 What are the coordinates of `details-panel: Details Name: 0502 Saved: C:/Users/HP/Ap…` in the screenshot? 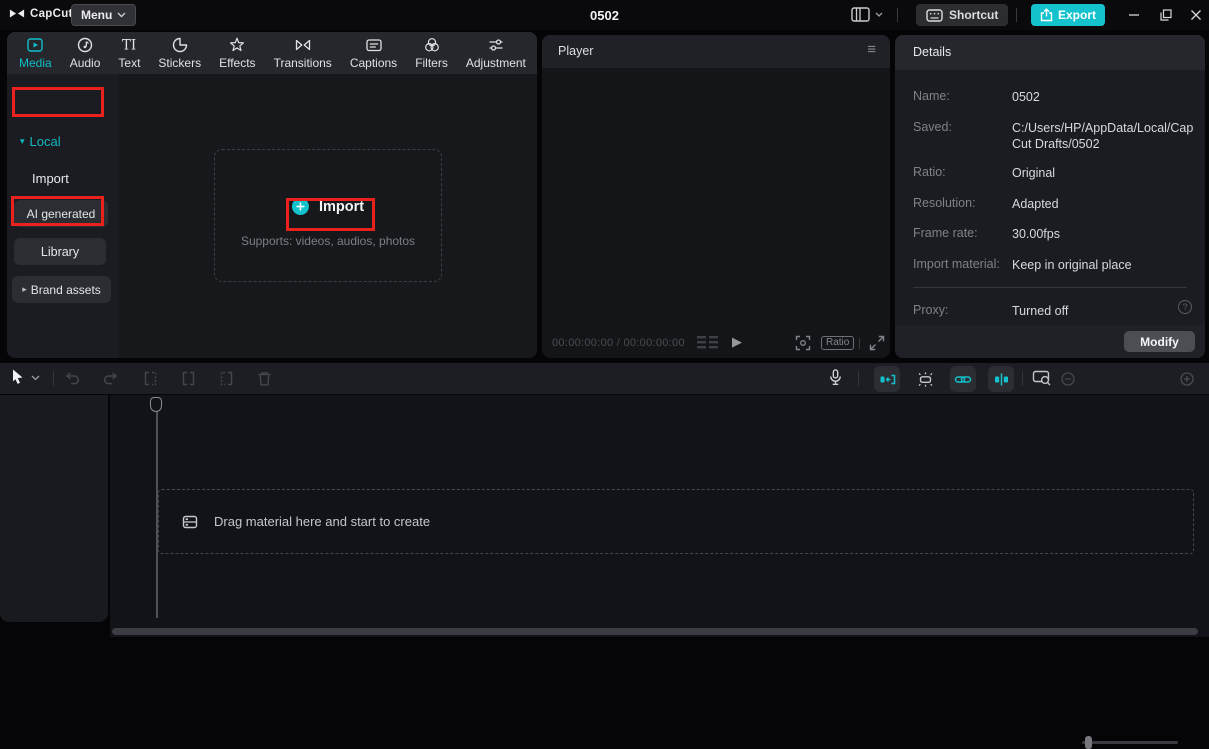 It's located at (1050, 196).